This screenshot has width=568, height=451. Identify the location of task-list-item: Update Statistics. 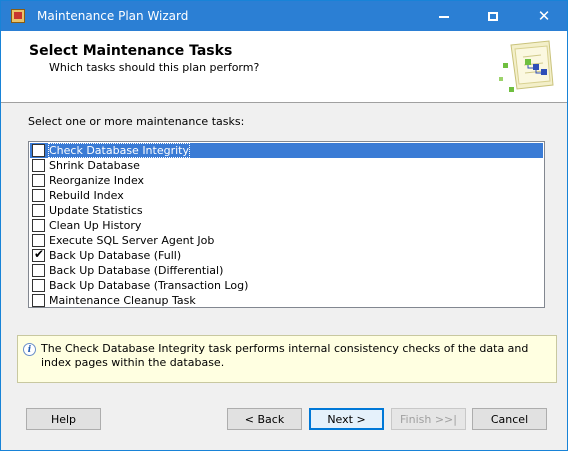
(286, 210).